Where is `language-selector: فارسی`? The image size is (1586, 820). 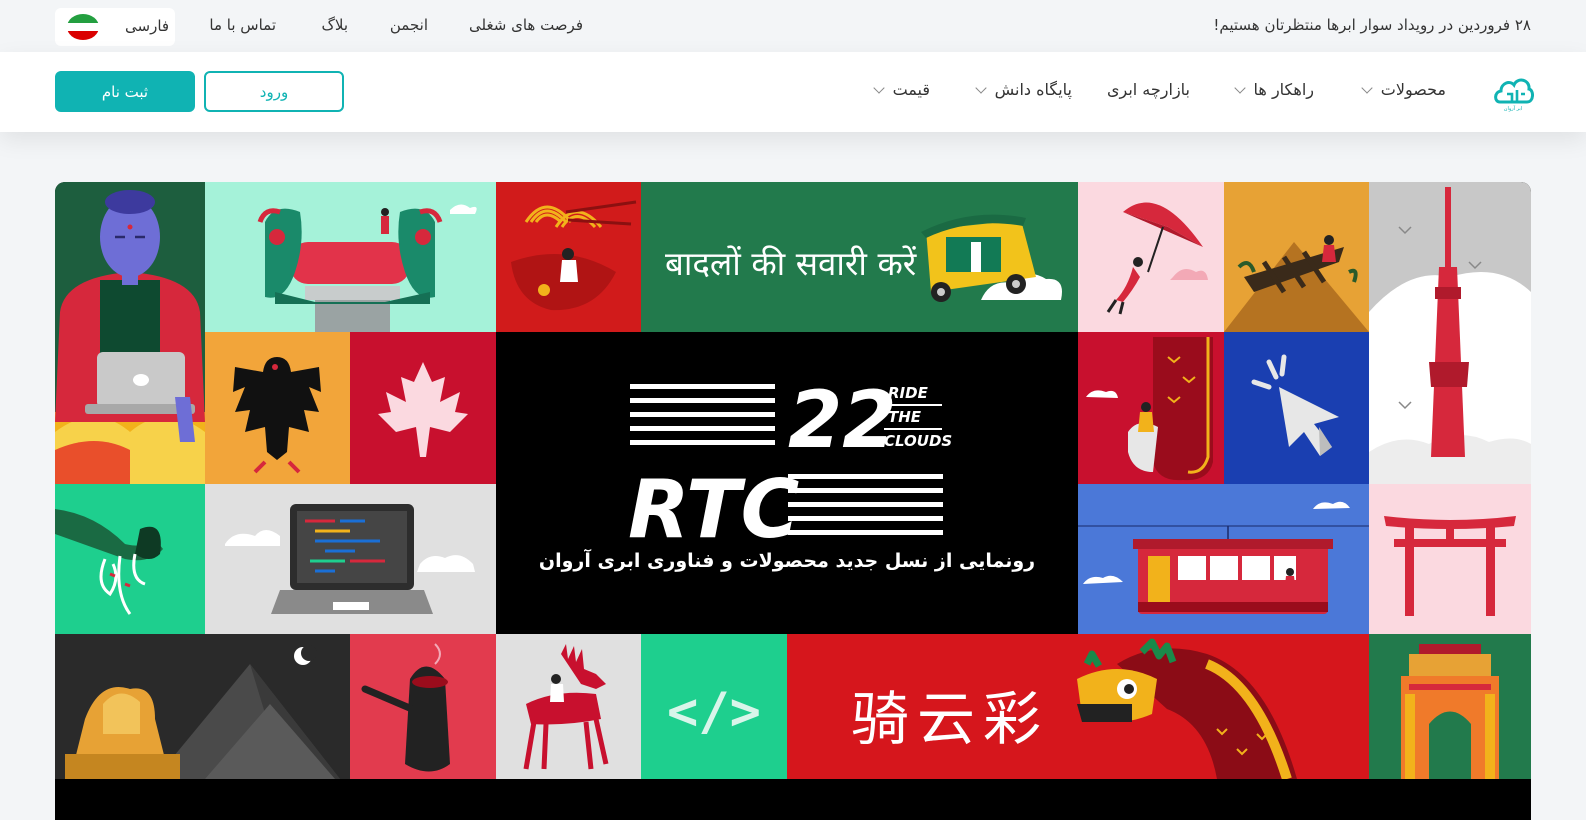
language-selector: فارسی is located at coordinates (115, 27).